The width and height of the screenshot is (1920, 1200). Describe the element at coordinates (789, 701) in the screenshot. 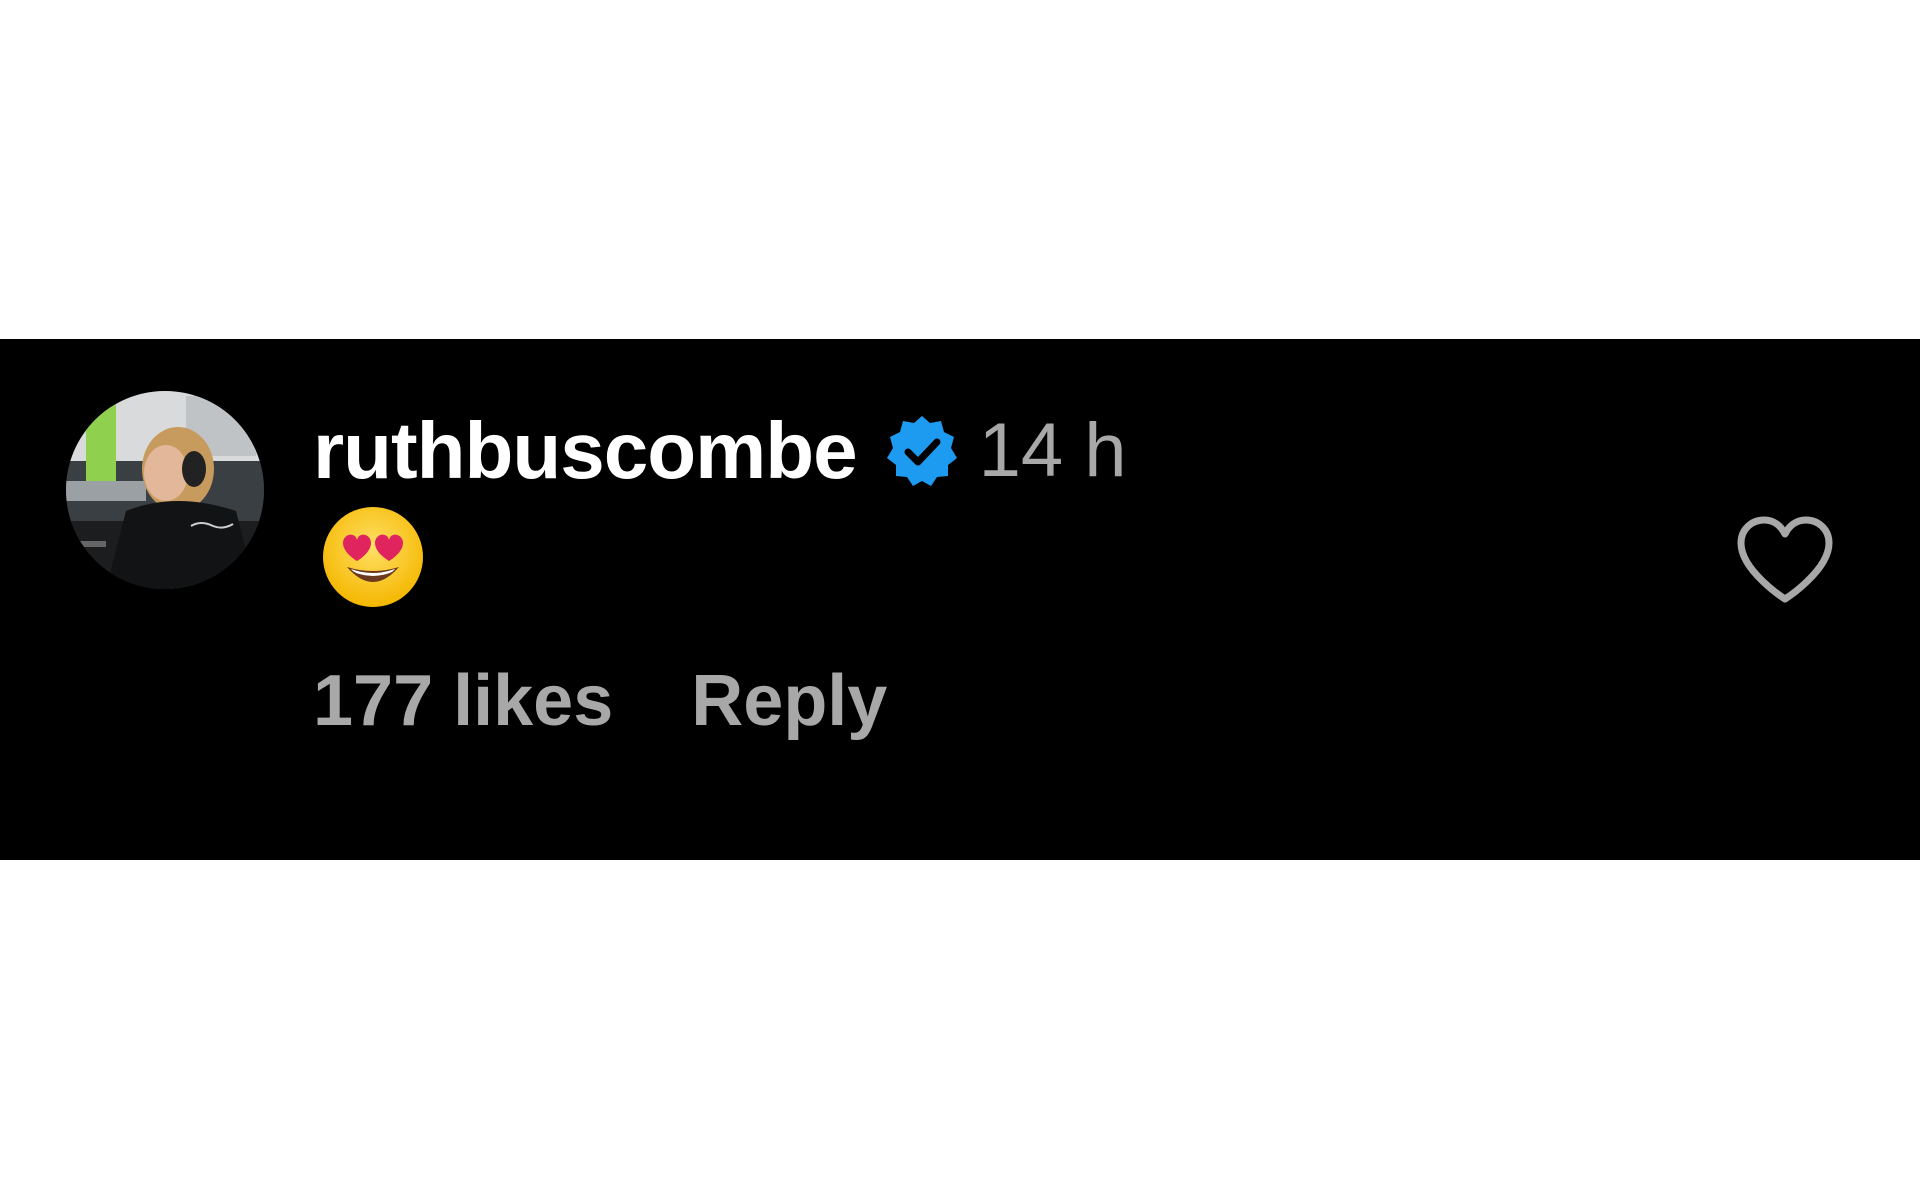

I see `reply-button: Reply` at that location.